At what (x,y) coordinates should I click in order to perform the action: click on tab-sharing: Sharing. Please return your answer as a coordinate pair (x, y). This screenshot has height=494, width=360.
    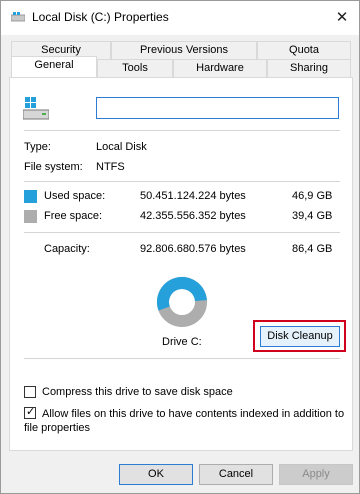
    Looking at the image, I should click on (309, 68).